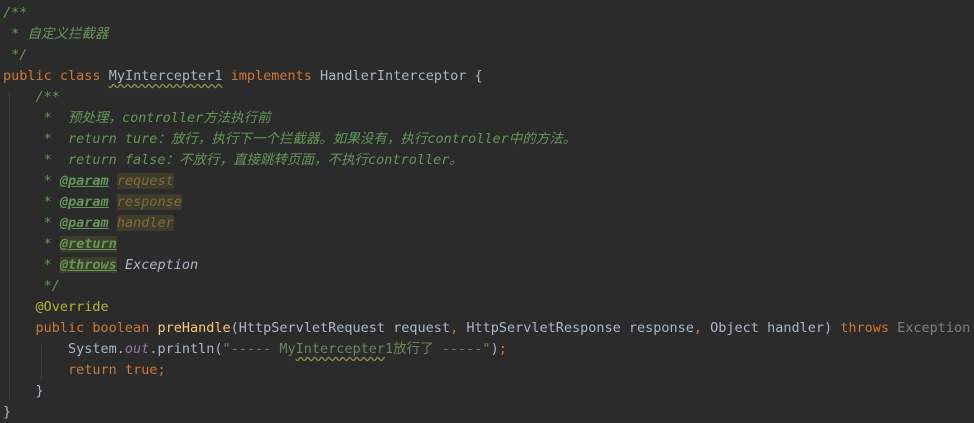  What do you see at coordinates (125, 328) in the screenshot?
I see `code-token: boolean` at bounding box center [125, 328].